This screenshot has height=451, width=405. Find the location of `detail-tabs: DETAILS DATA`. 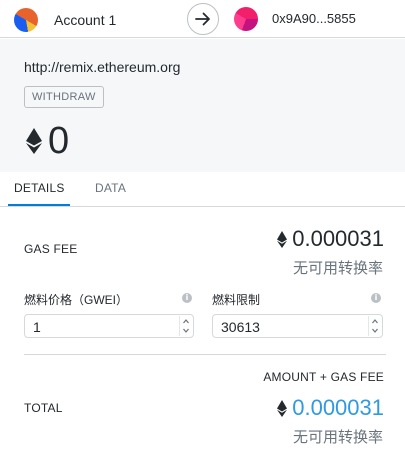

detail-tabs: DETAILS DATA is located at coordinates (202, 189).